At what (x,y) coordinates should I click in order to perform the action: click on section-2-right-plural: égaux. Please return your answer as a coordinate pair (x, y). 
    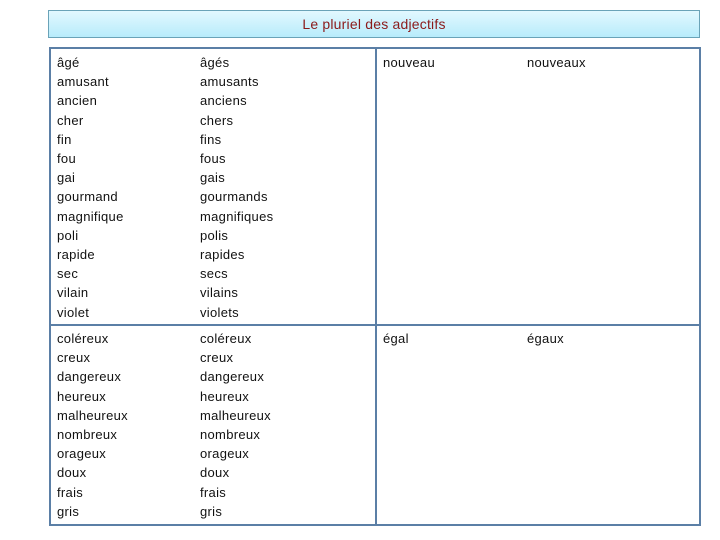
    Looking at the image, I should click on (545, 338).